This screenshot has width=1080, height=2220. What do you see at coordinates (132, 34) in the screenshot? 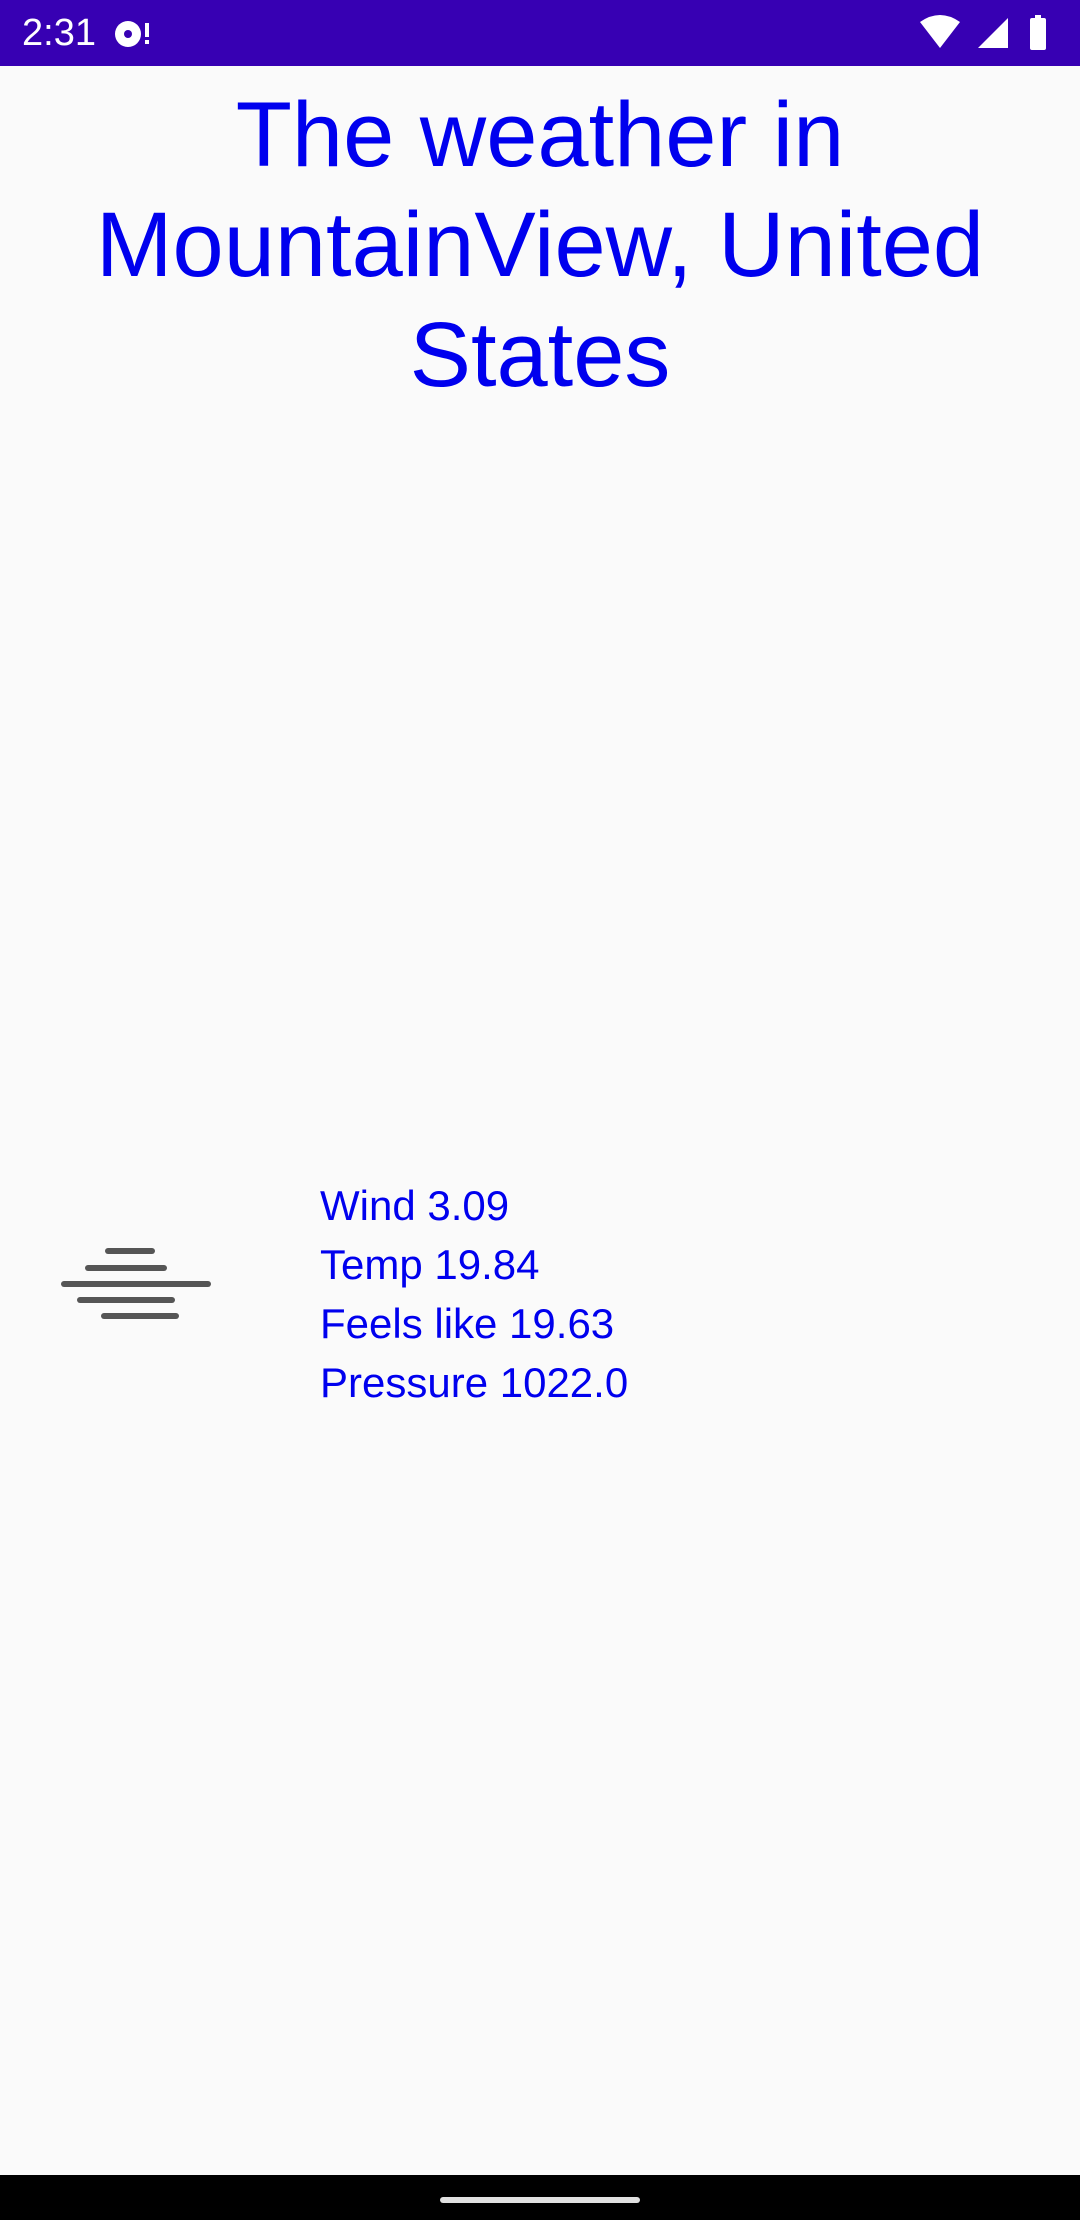
I see `media-notification-icon` at bounding box center [132, 34].